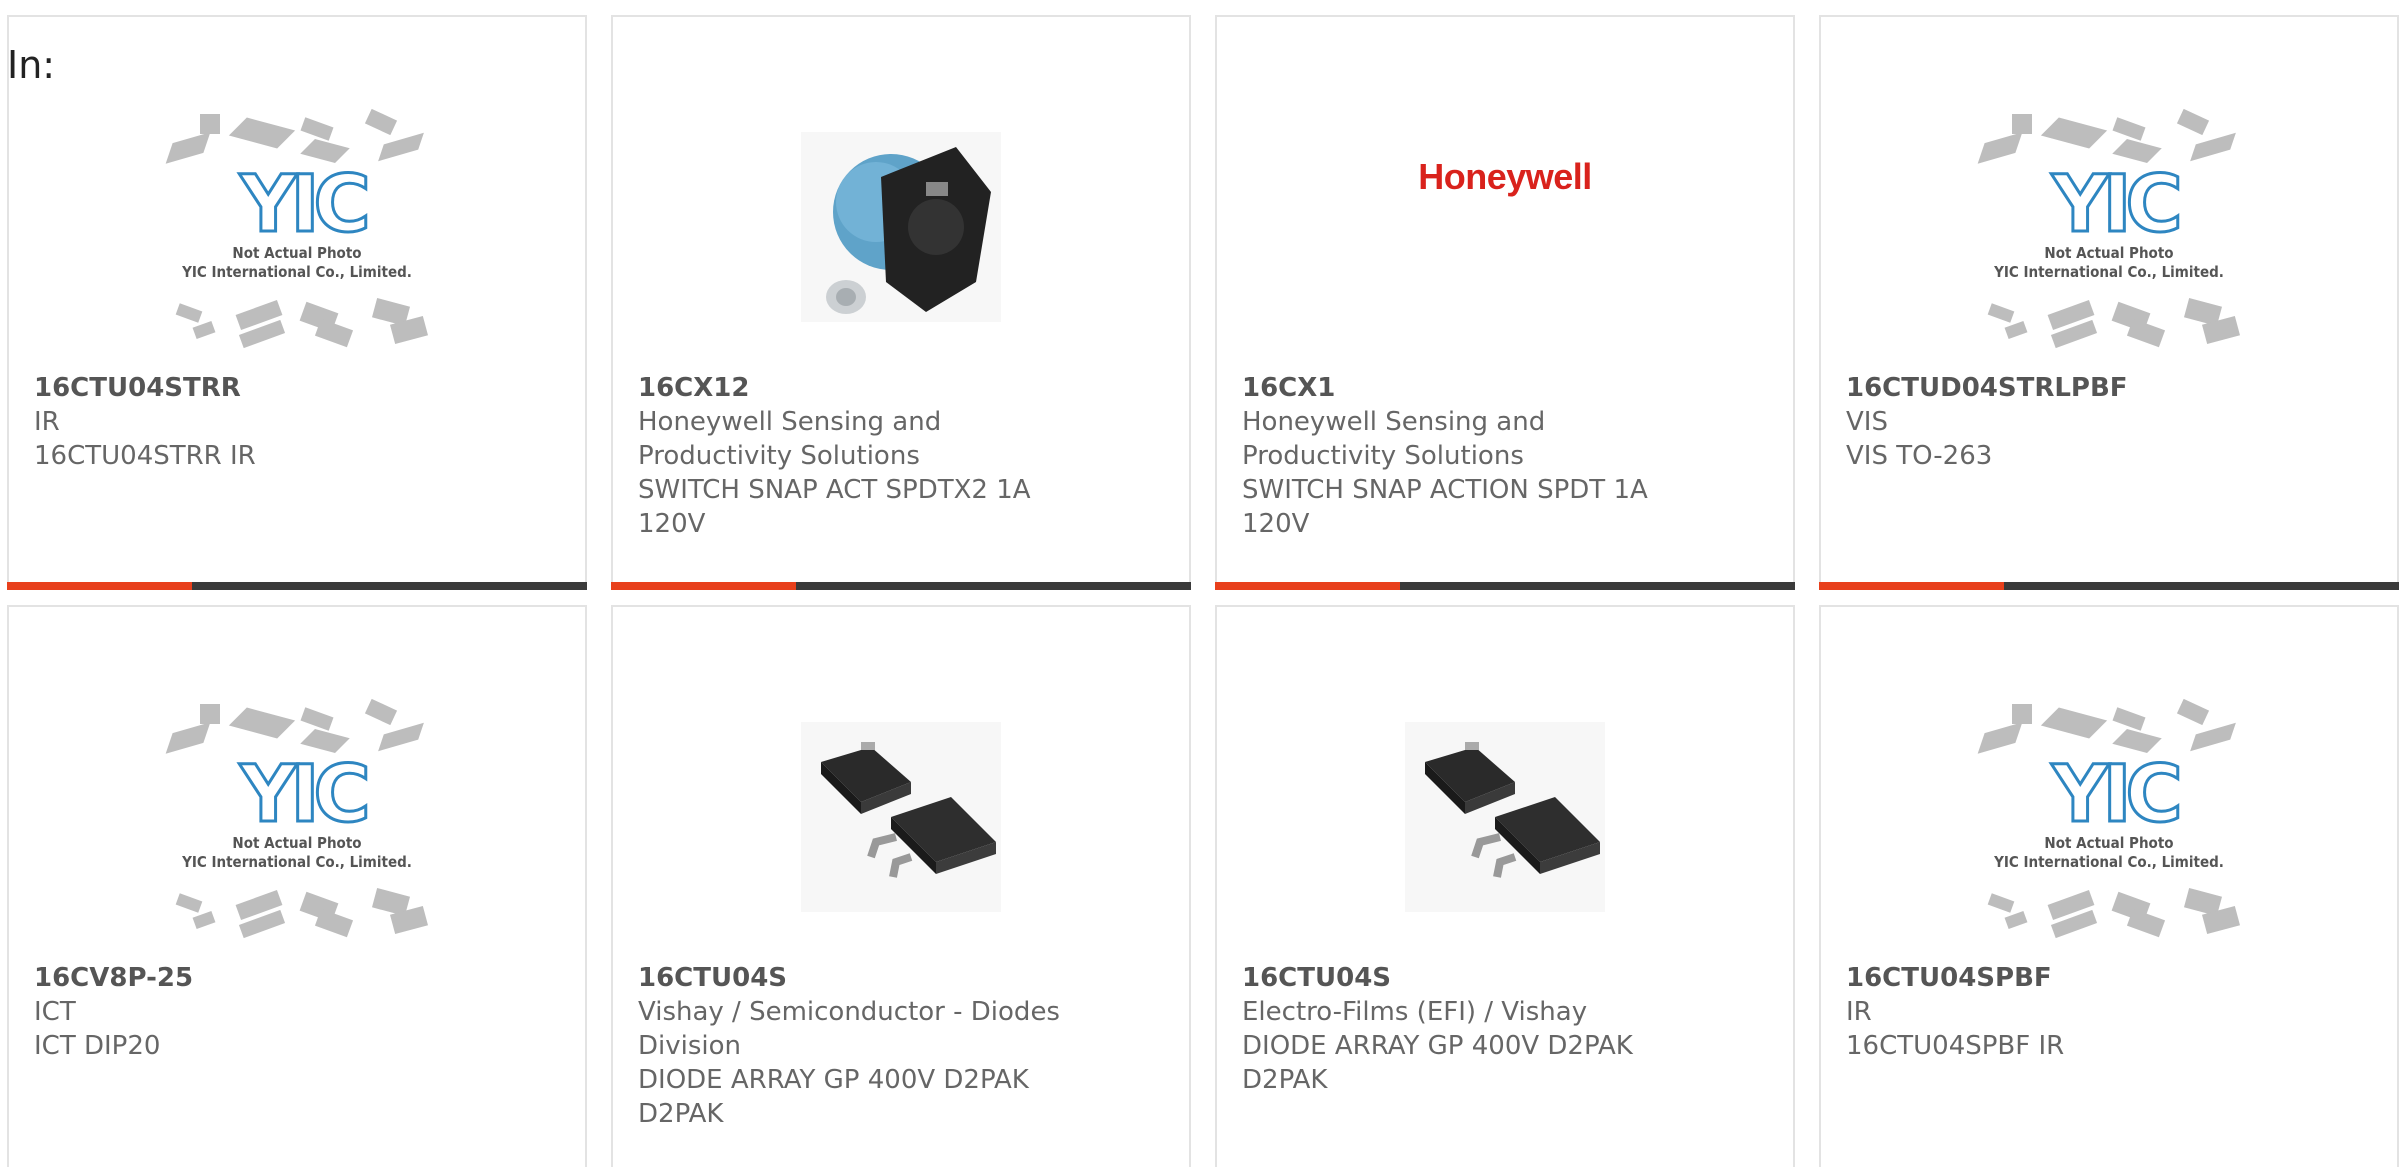 Image resolution: width=2400 pixels, height=1167 pixels. What do you see at coordinates (299, 388) in the screenshot?
I see `part-number: 16CTU04STRR` at bounding box center [299, 388].